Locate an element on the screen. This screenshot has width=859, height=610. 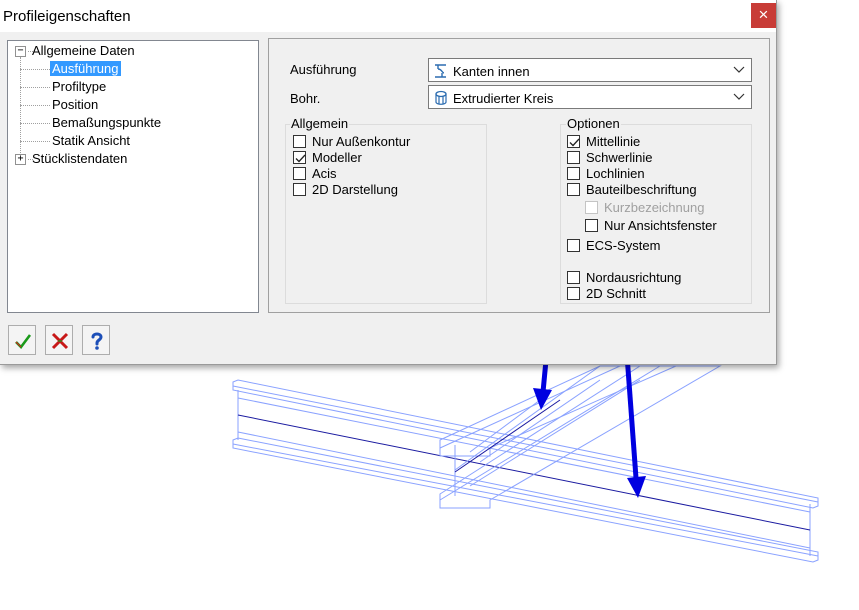
beam-transverse is located at coordinates (580, 437).